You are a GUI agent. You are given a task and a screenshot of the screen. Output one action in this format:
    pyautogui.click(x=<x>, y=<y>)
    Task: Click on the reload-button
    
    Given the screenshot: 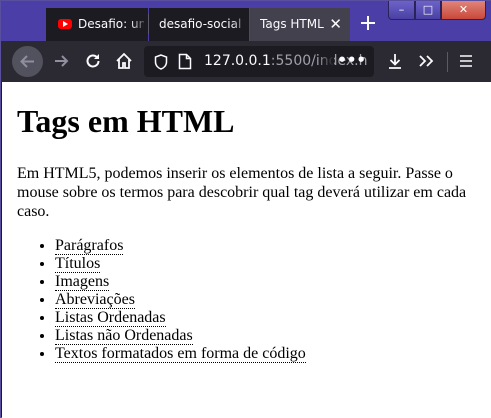 What is the action you would take?
    pyautogui.click(x=93, y=61)
    